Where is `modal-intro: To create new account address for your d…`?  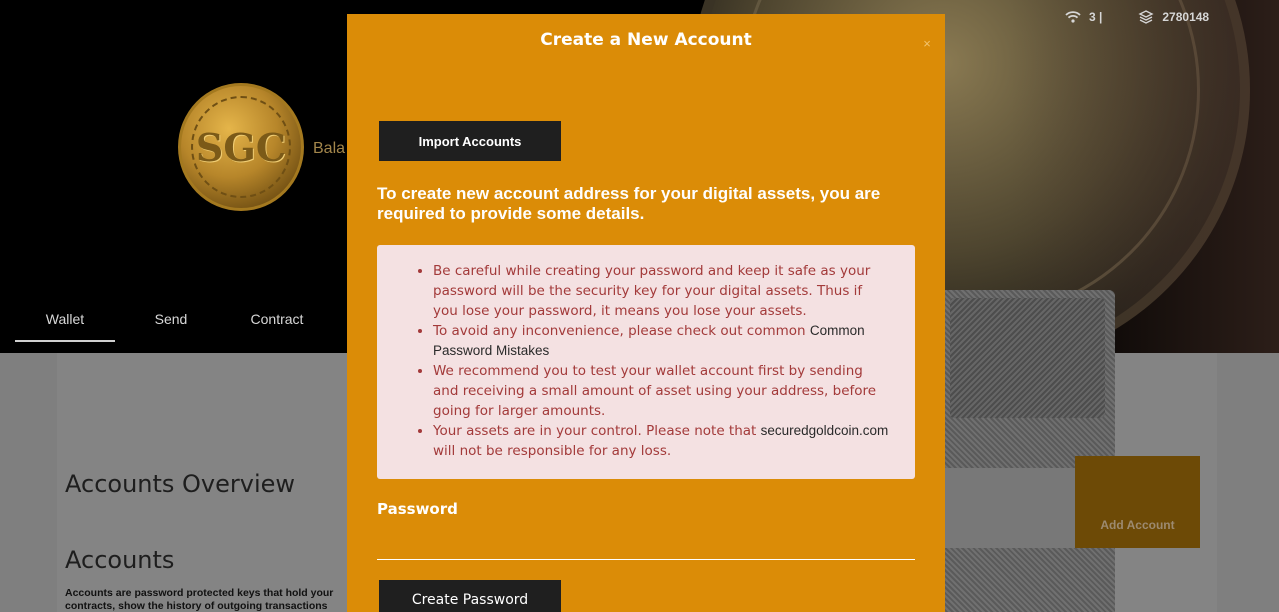 modal-intro: To create new account address for your d… is located at coordinates (629, 203).